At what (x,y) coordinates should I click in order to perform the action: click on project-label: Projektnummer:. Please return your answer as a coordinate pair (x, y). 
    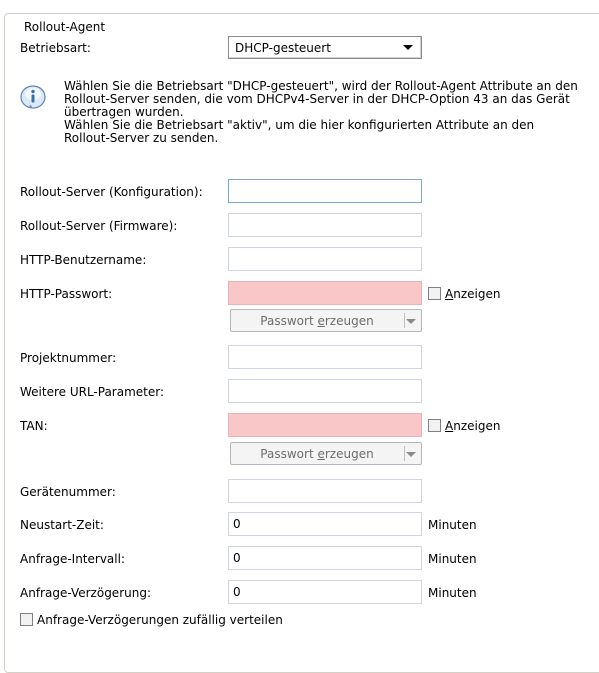
    Looking at the image, I should click on (68, 358).